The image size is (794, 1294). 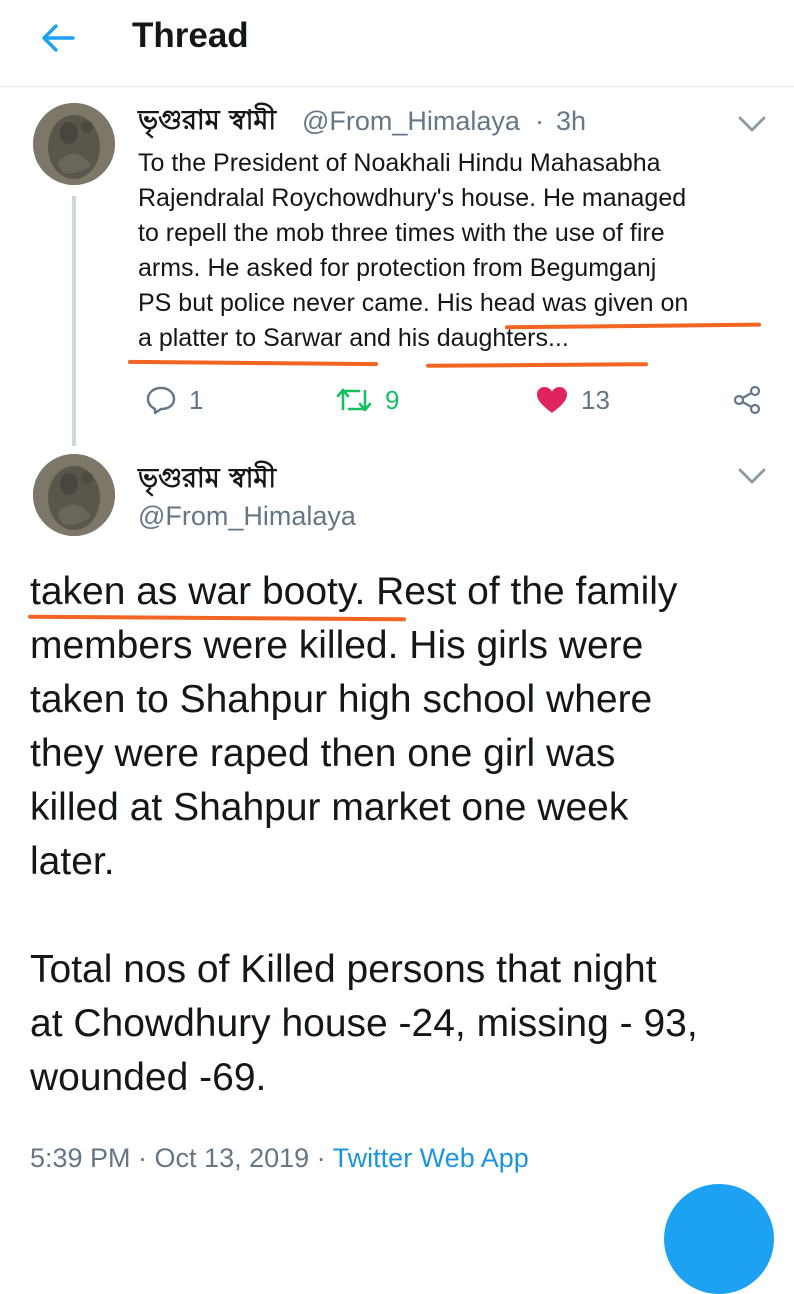 I want to click on arrow-left-icon, so click(x=58, y=38).